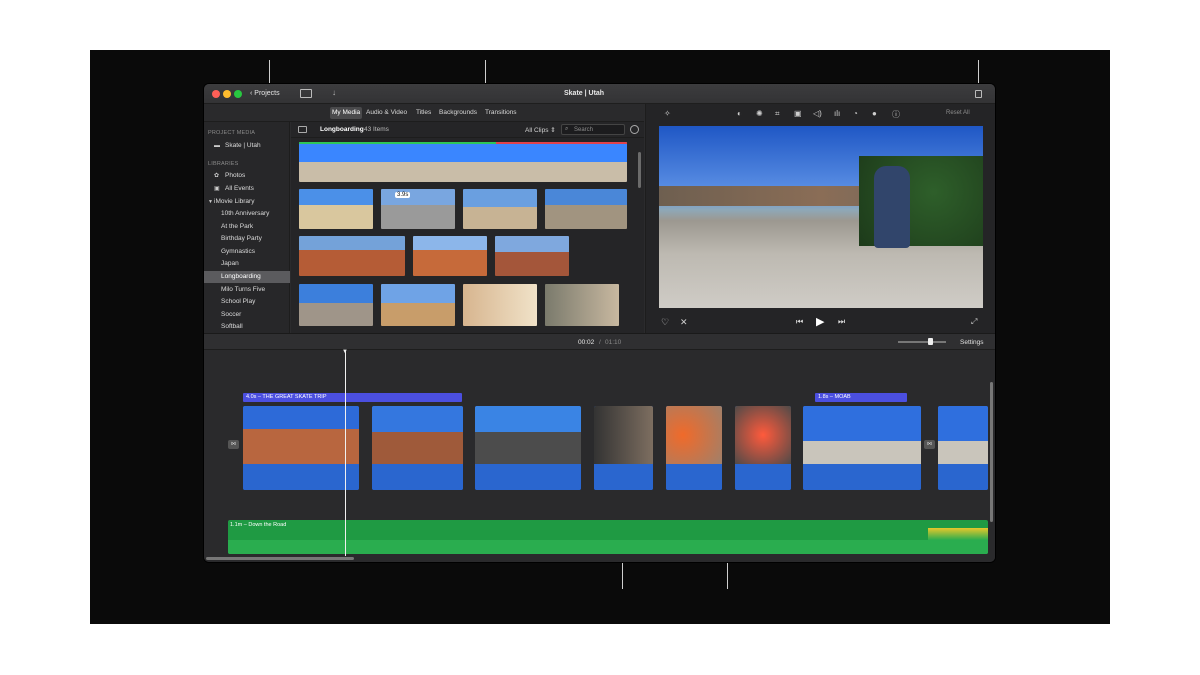 The width and height of the screenshot is (1200, 675). Describe the element at coordinates (667, 113) in the screenshot. I see `magic-wand-icon: ✧` at that location.